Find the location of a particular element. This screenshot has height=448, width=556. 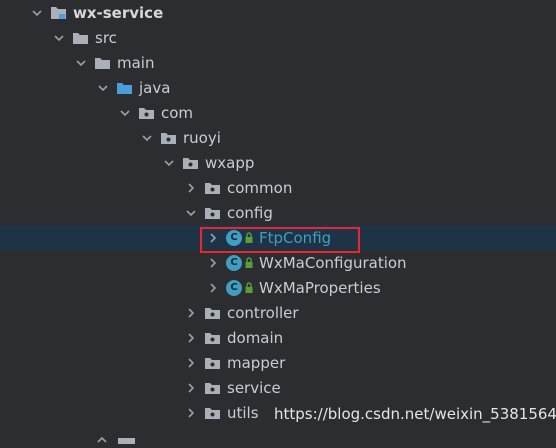

tree-node-label: WxMaConfiguration is located at coordinates (333, 262).